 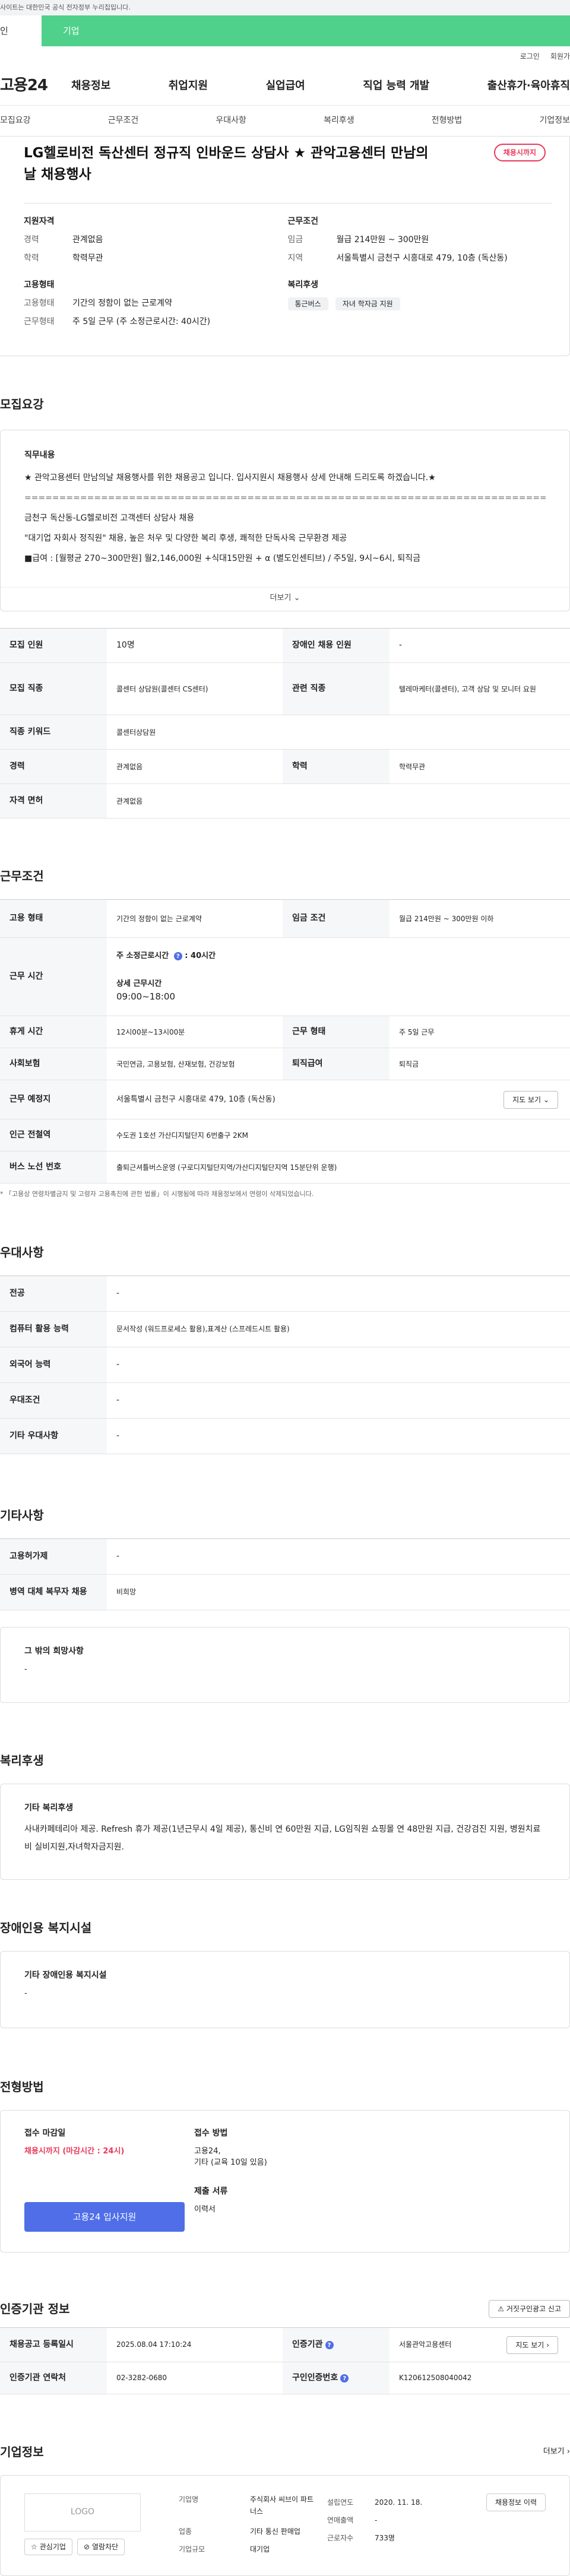 I want to click on signup-link: 회원가, so click(x=560, y=56).